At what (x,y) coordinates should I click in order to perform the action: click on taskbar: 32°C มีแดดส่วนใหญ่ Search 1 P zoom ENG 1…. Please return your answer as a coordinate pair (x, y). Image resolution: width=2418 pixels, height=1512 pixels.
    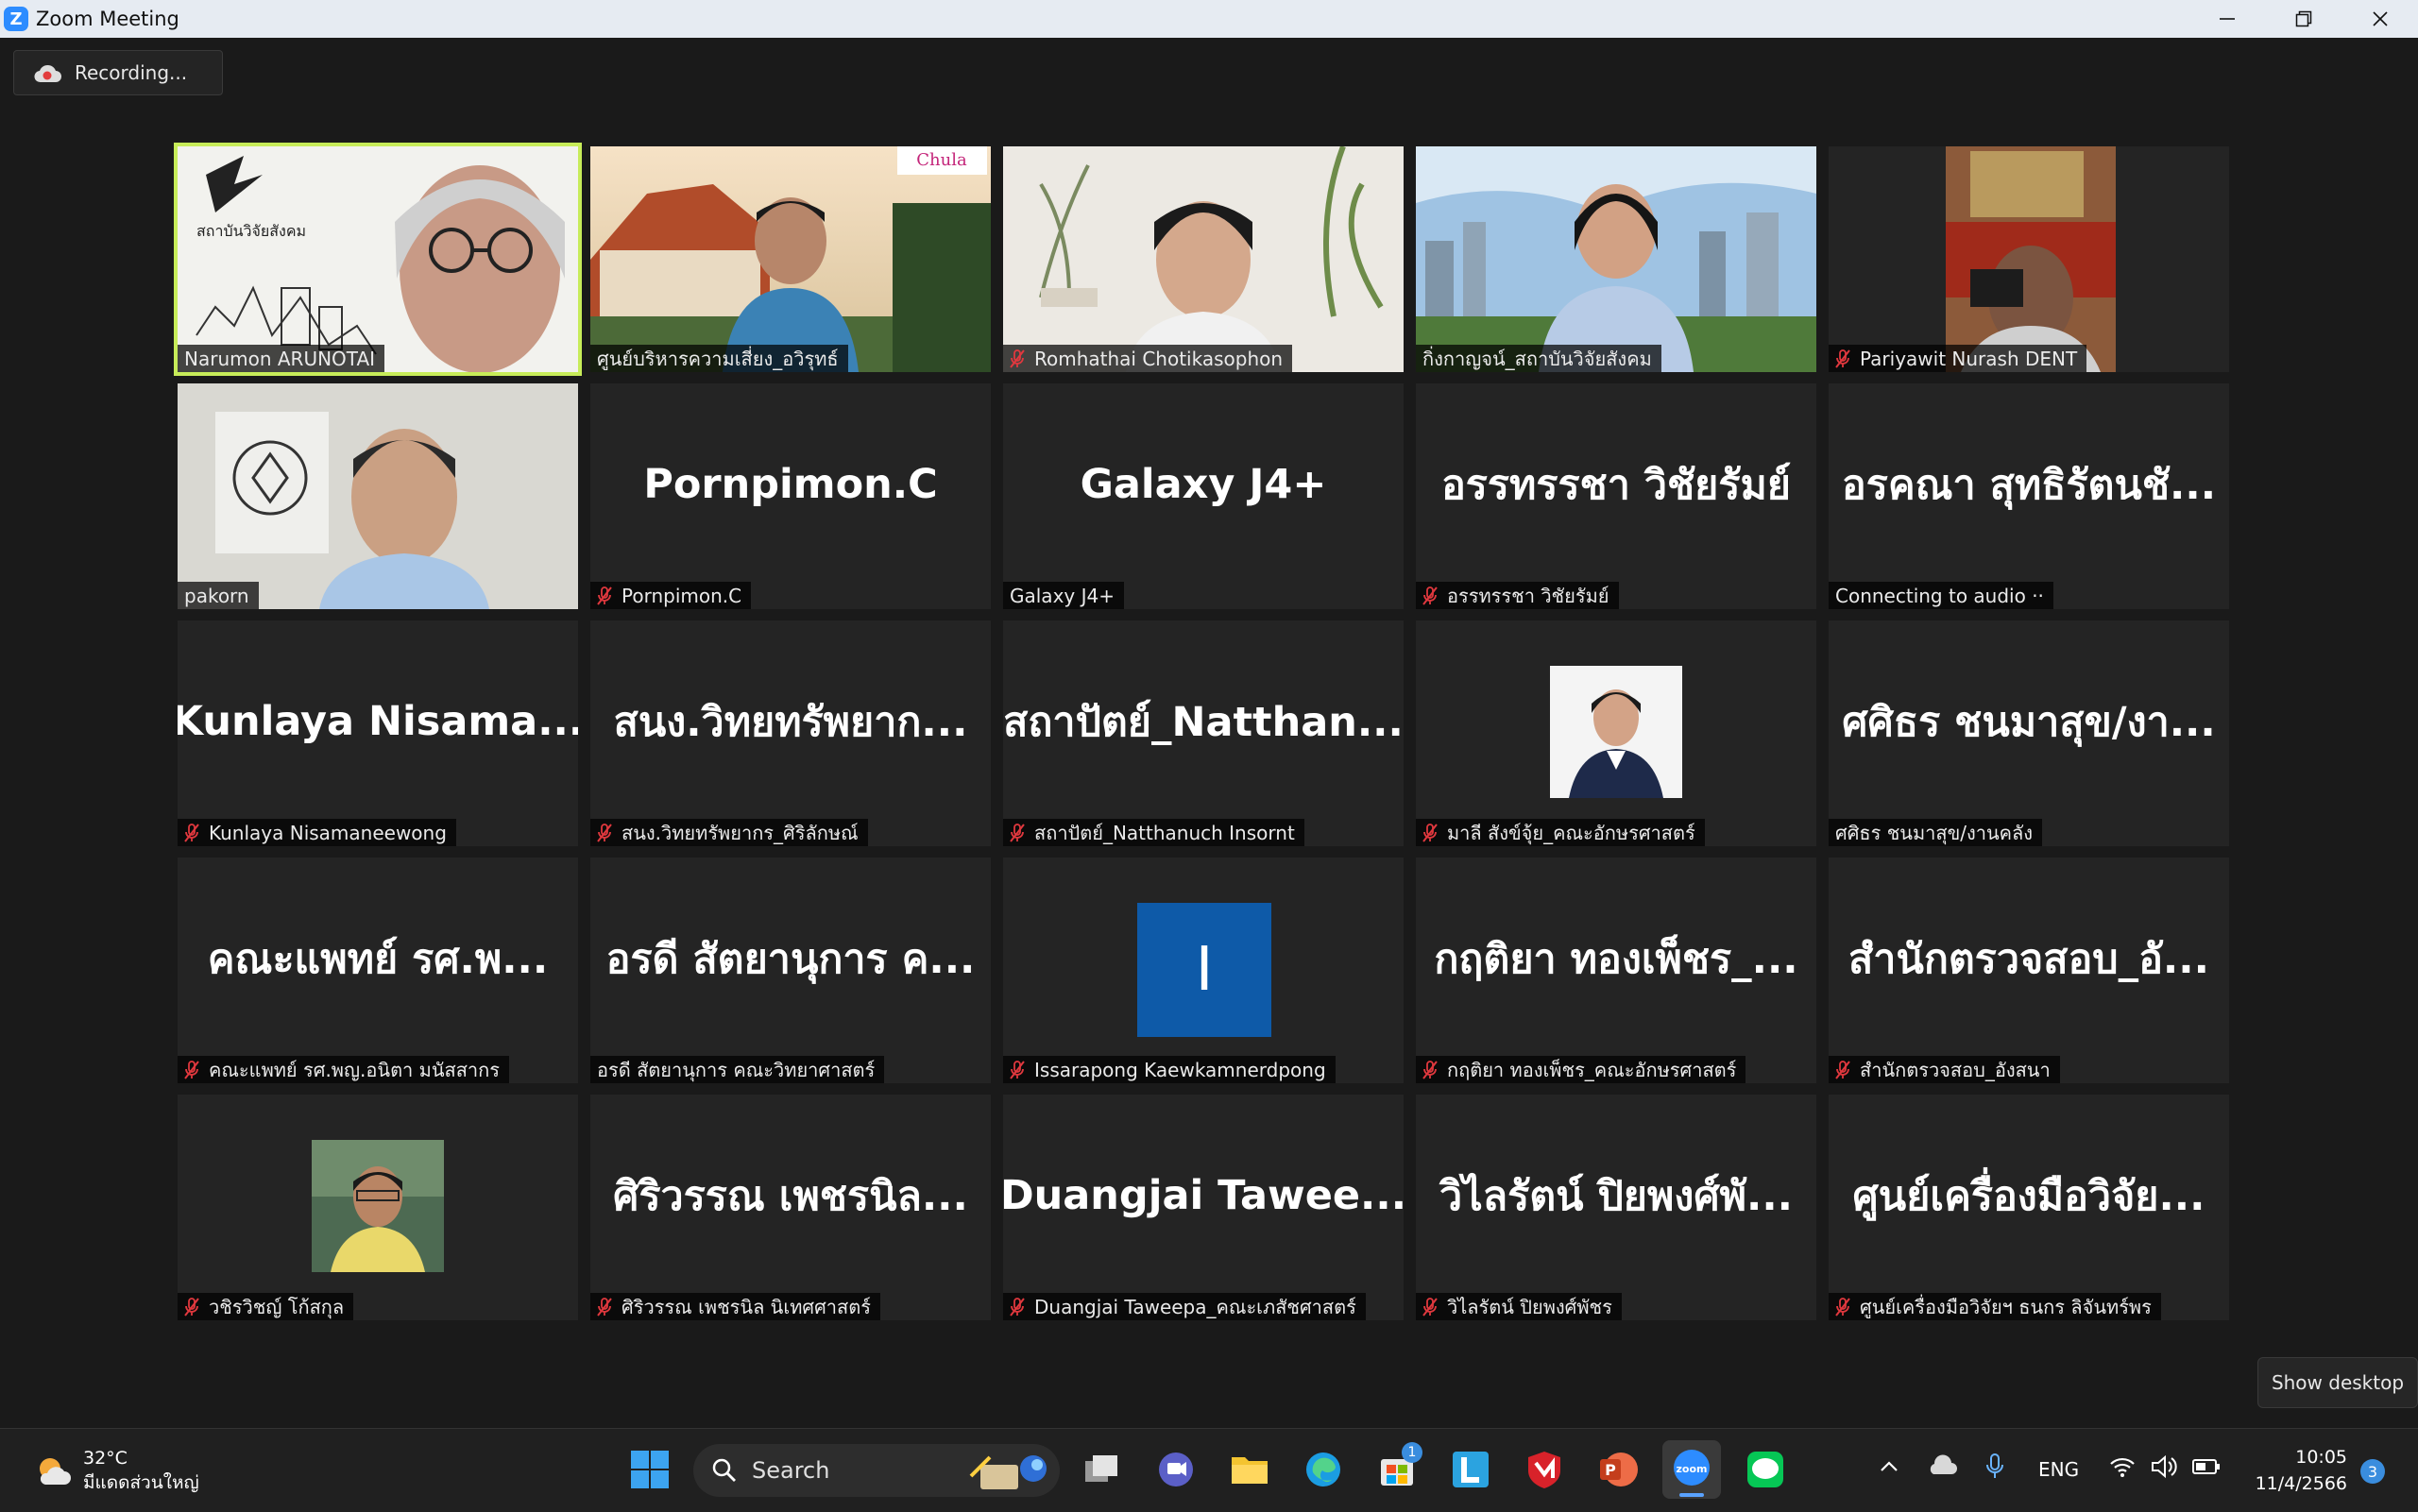
    Looking at the image, I should click on (1209, 1470).